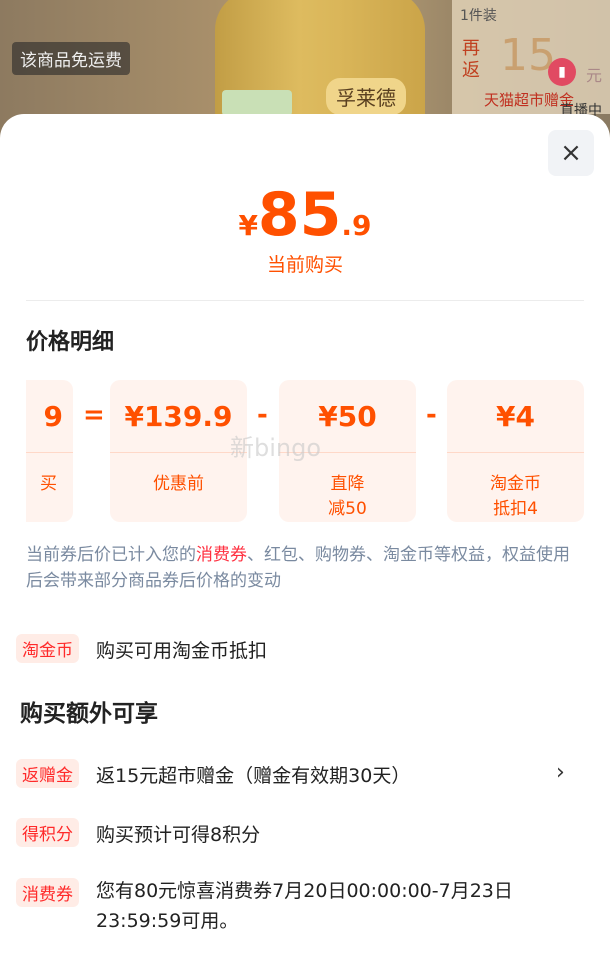  I want to click on benefit-text: 购买预计可得8积分, so click(178, 835).